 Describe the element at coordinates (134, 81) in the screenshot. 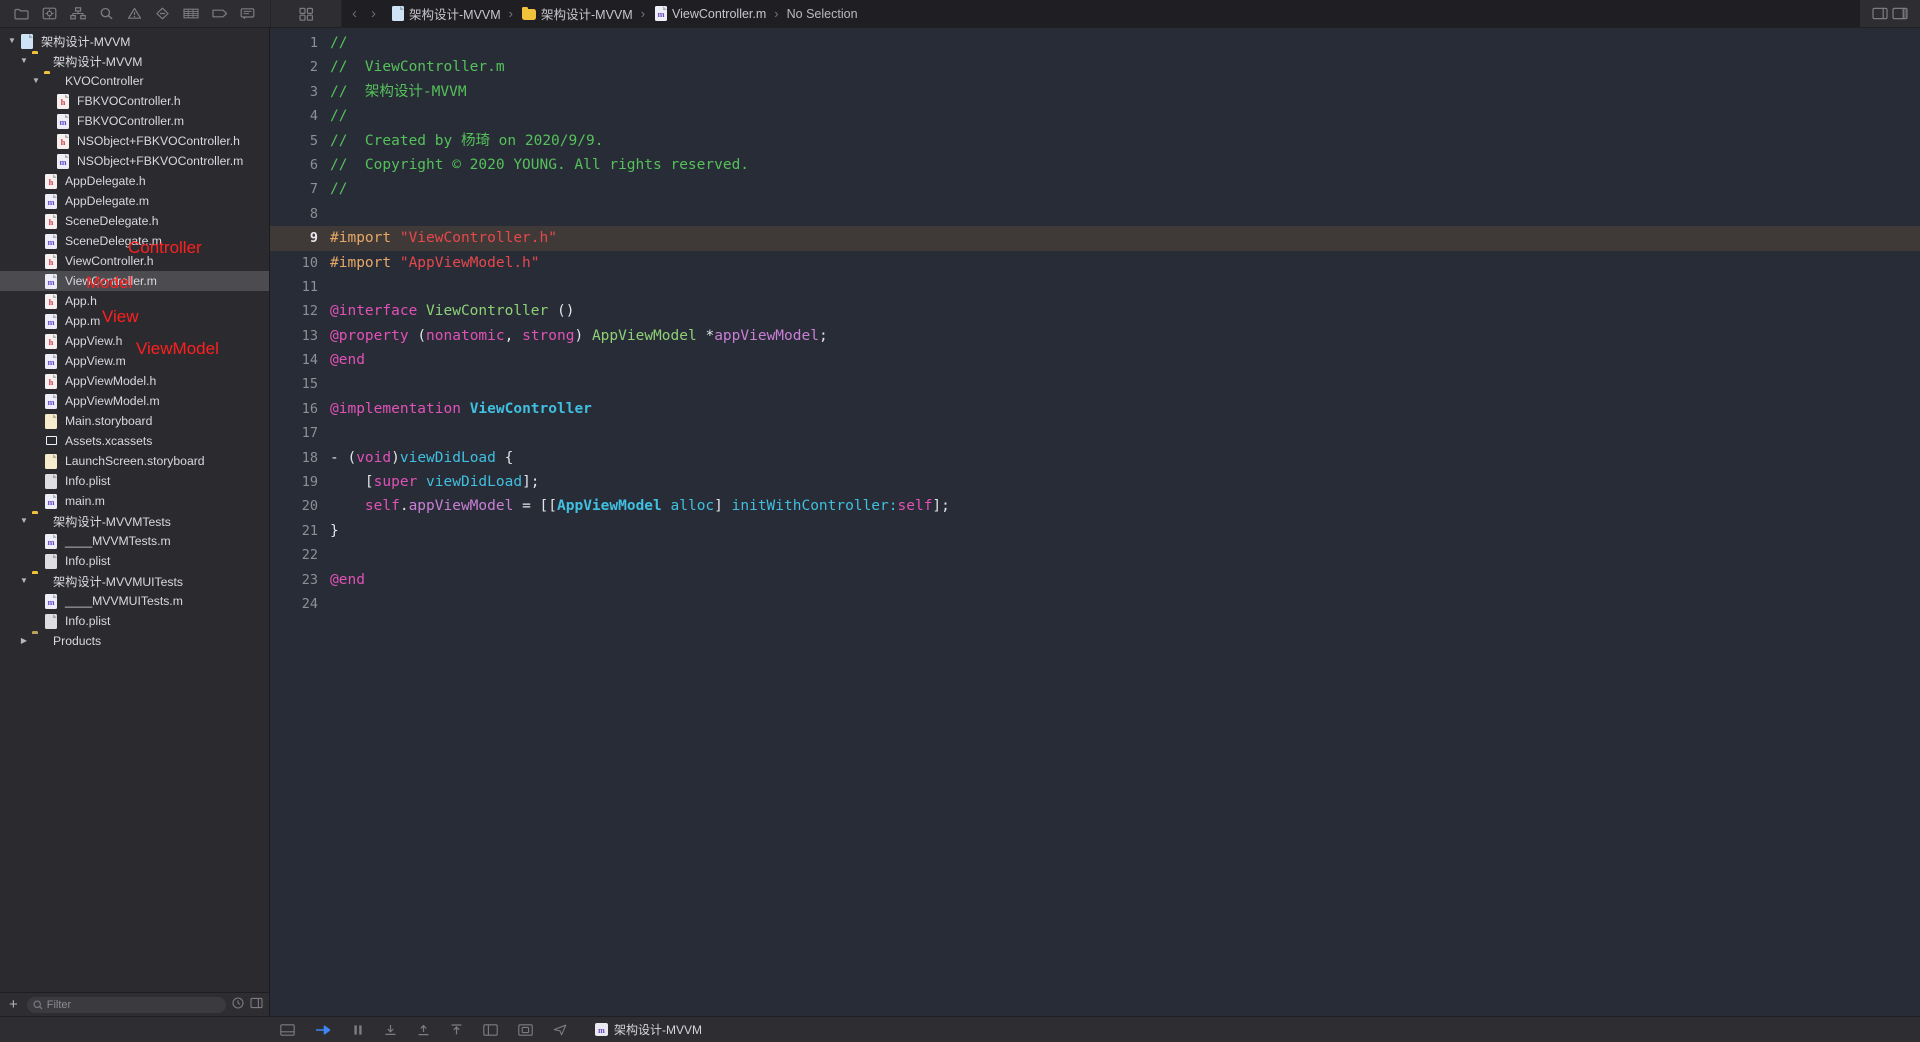

I see `tree-item: ▼ KVOController` at that location.